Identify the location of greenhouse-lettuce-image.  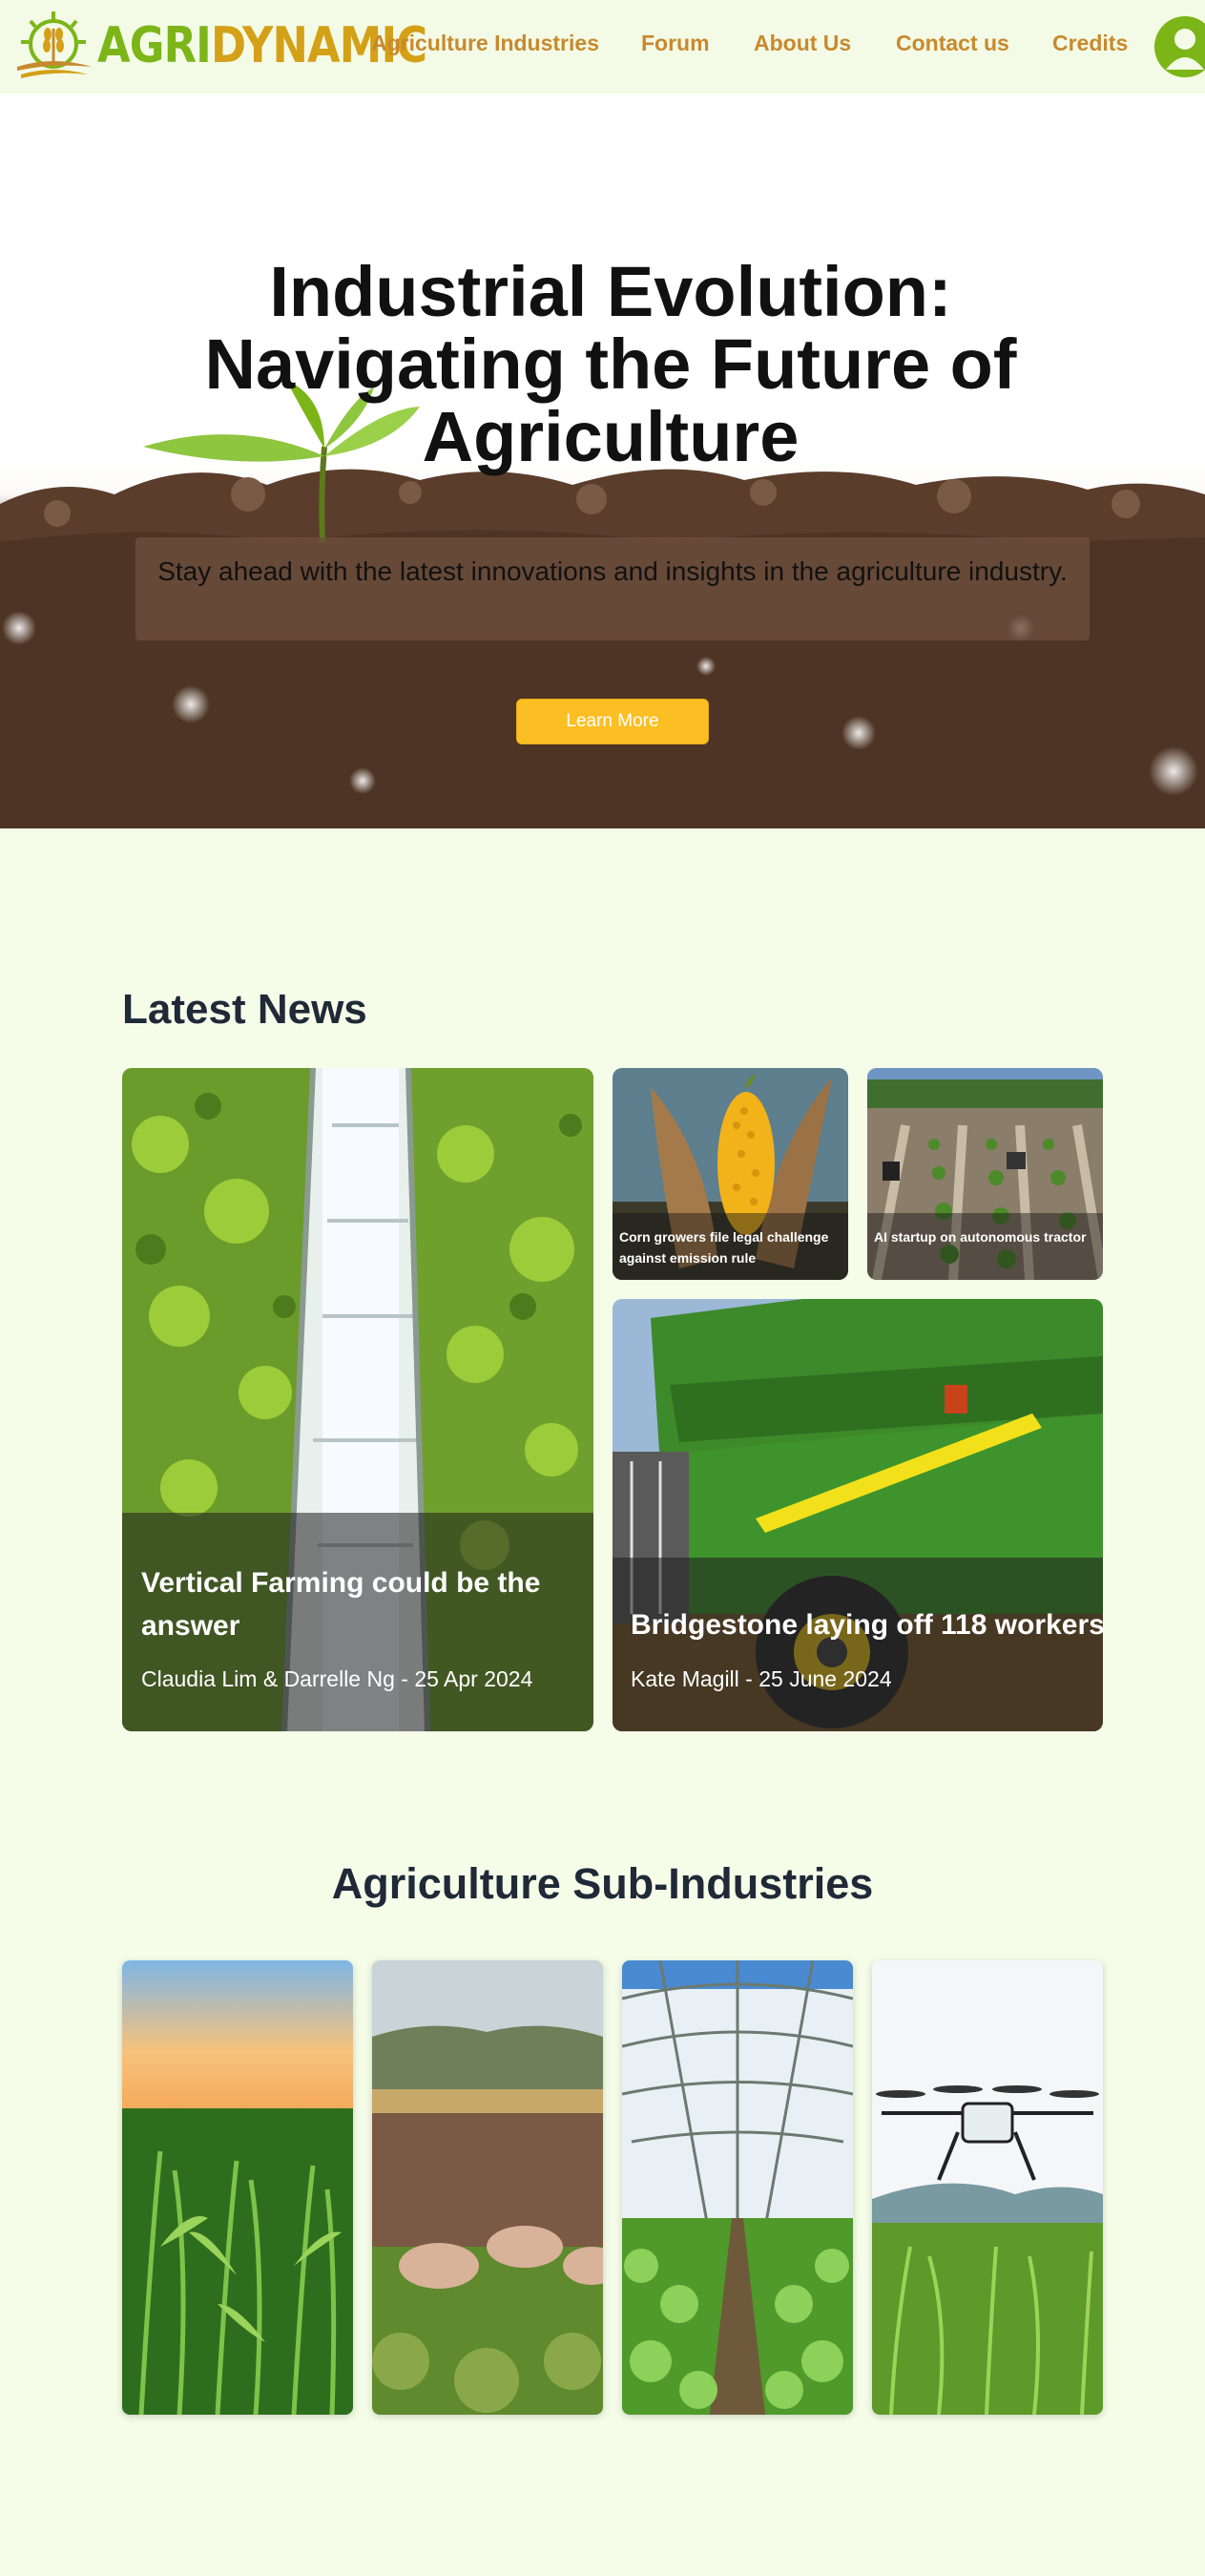
(738, 2187).